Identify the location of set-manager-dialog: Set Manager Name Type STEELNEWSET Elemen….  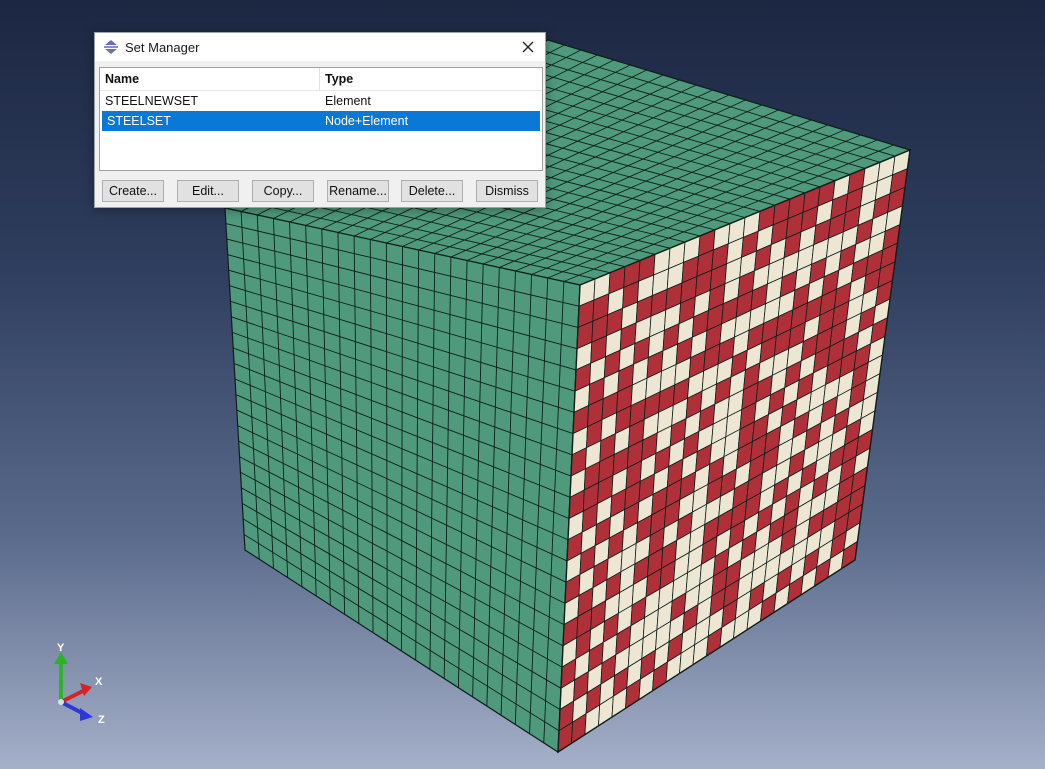
(320, 120).